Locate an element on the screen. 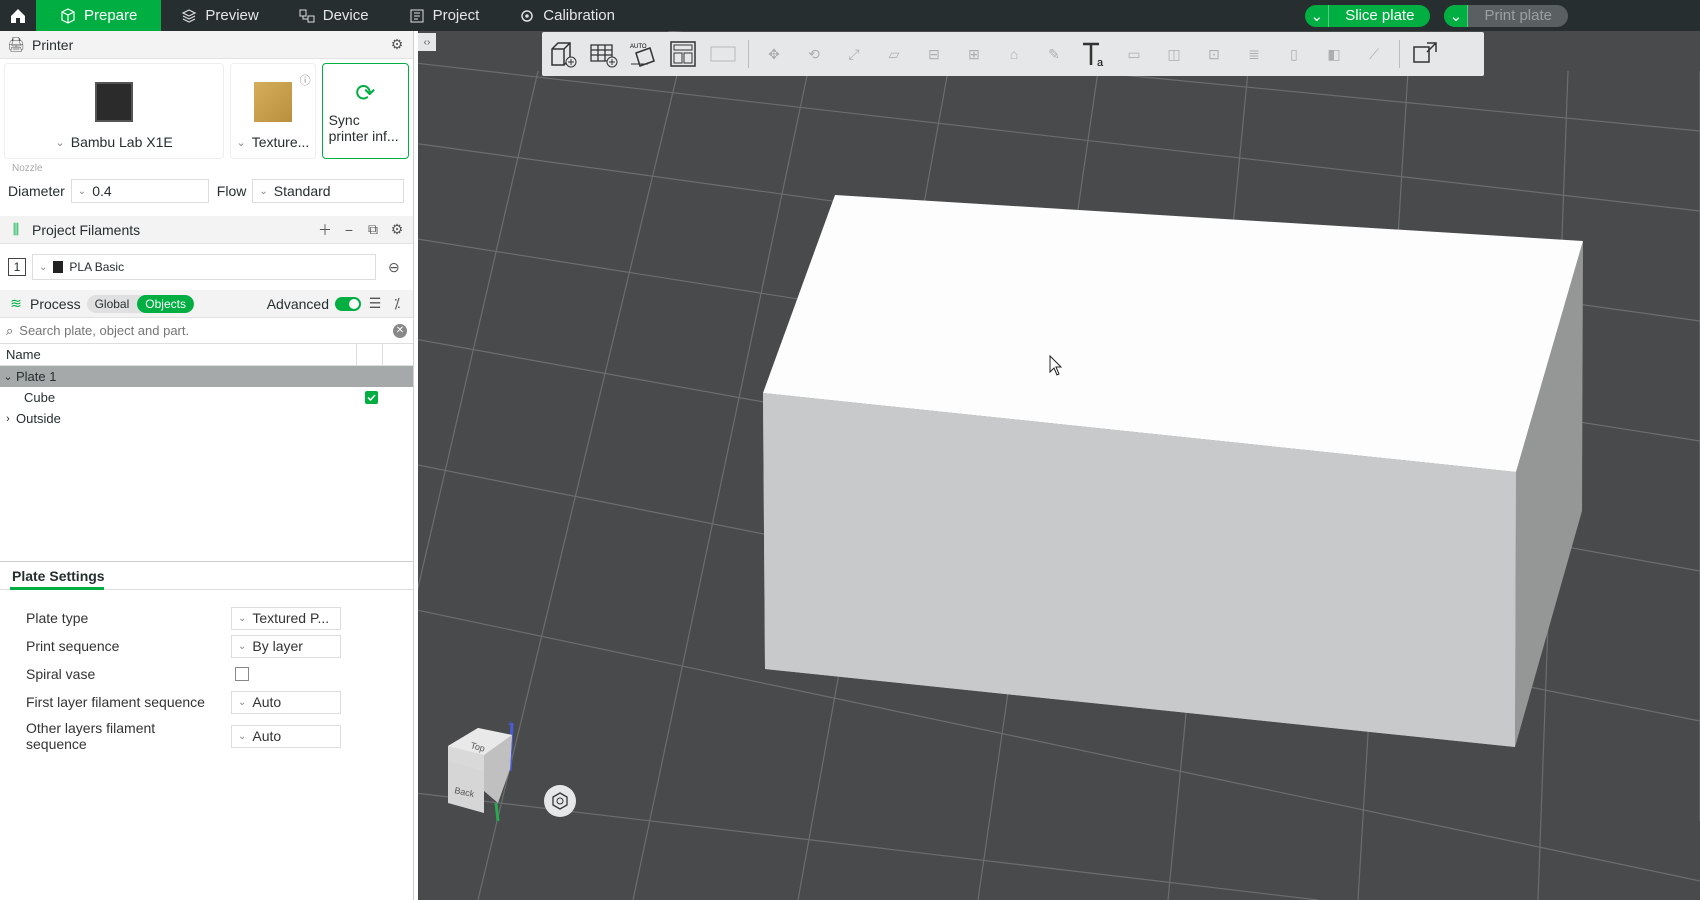 Image resolution: width=1700 pixels, height=900 pixels. plate-settings-tab: Plate Settings is located at coordinates (206, 576).